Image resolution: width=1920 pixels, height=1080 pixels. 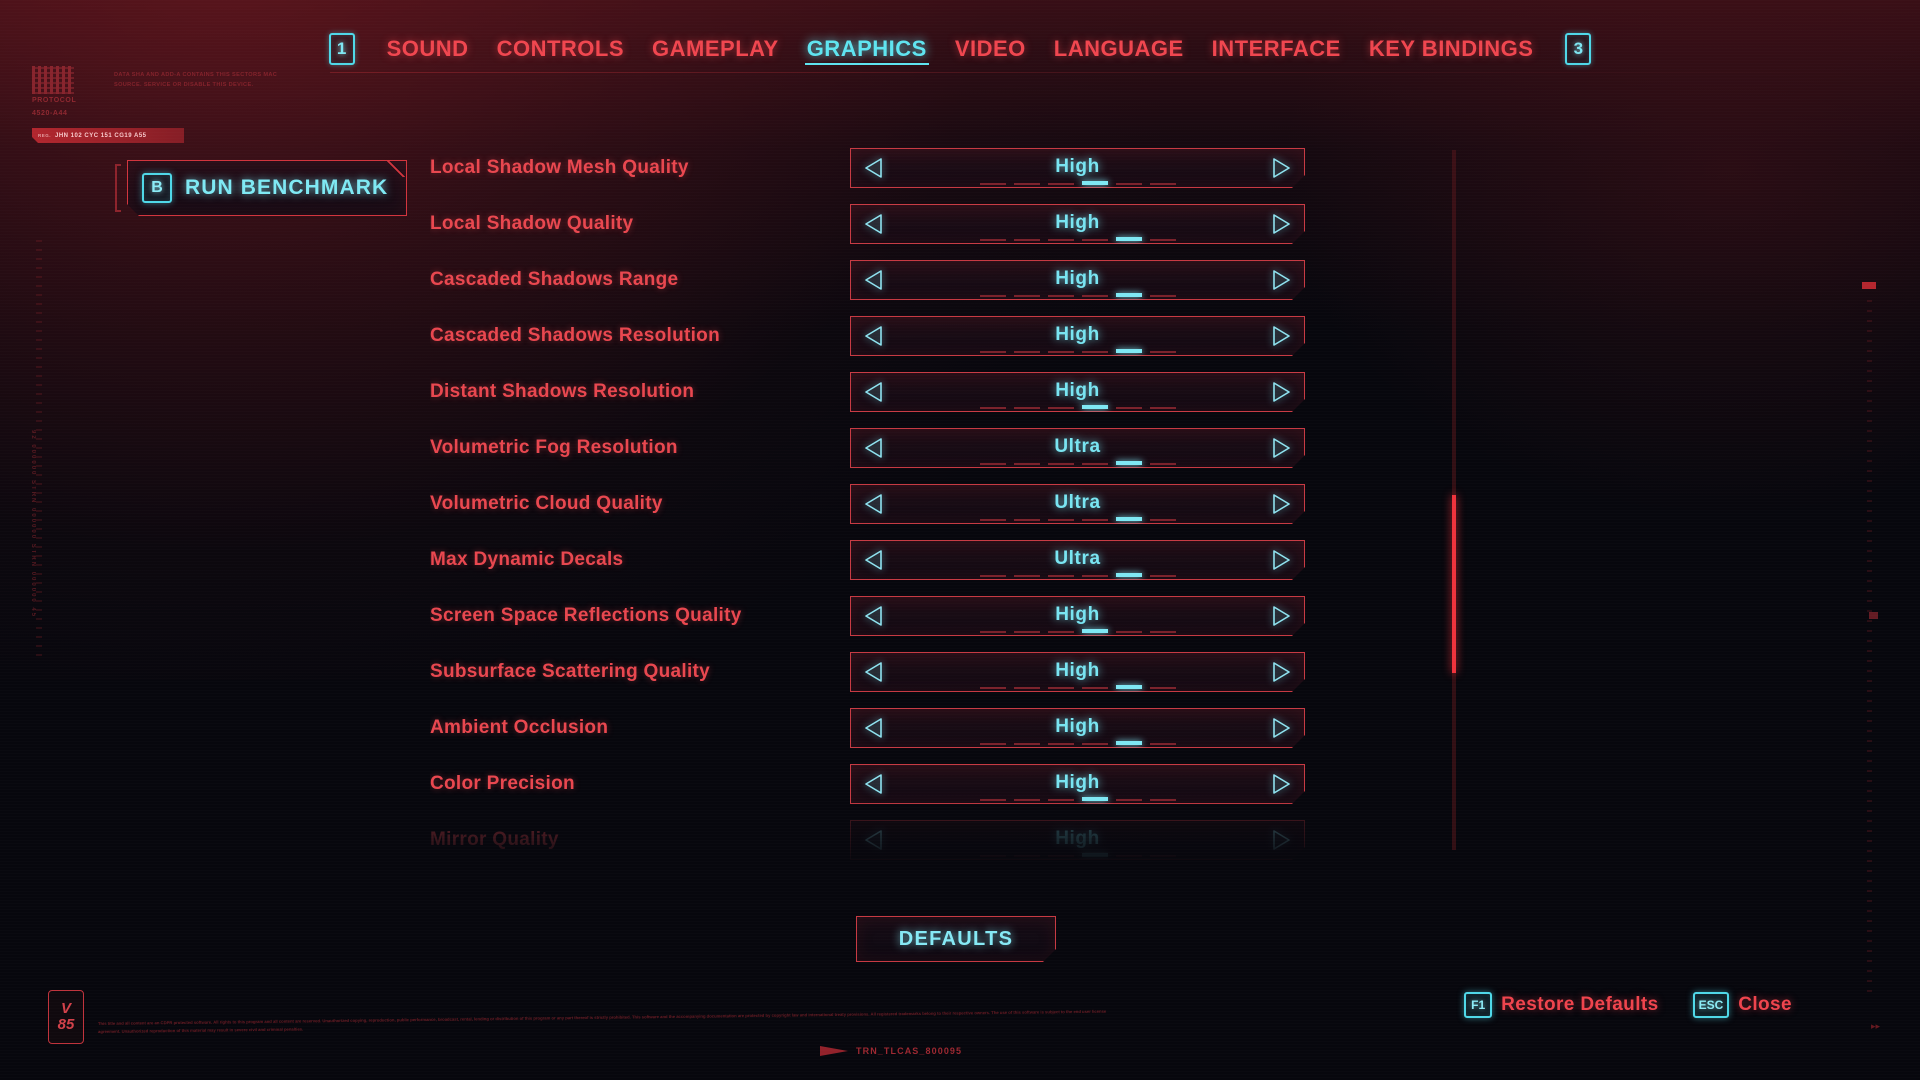 I want to click on setting-row: Screen Space Reflections Quality High, so click(x=945, y=616).